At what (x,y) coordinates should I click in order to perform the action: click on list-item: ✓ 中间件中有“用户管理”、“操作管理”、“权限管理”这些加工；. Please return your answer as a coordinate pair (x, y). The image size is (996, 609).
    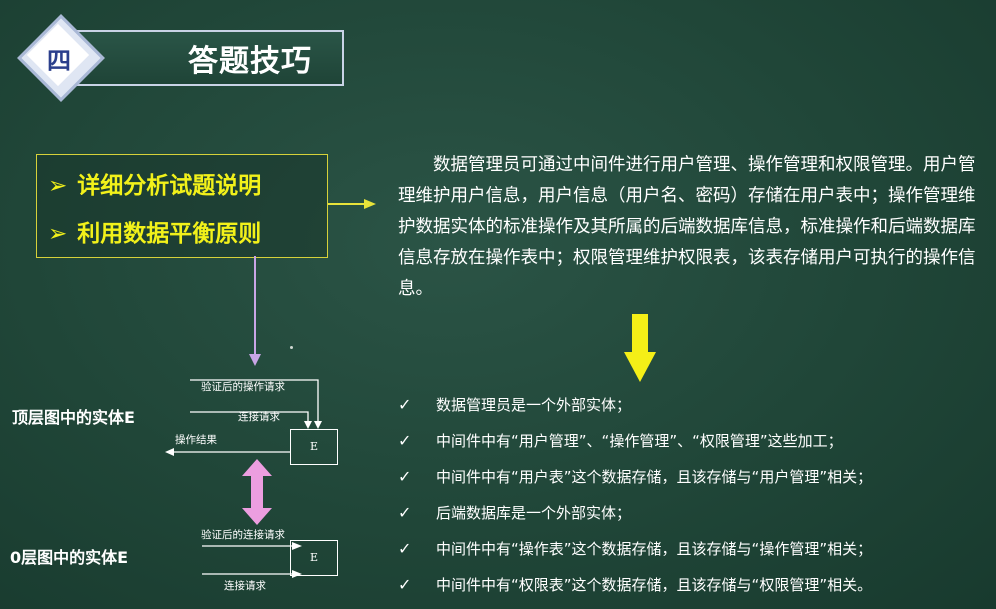
    Looking at the image, I should click on (620, 440).